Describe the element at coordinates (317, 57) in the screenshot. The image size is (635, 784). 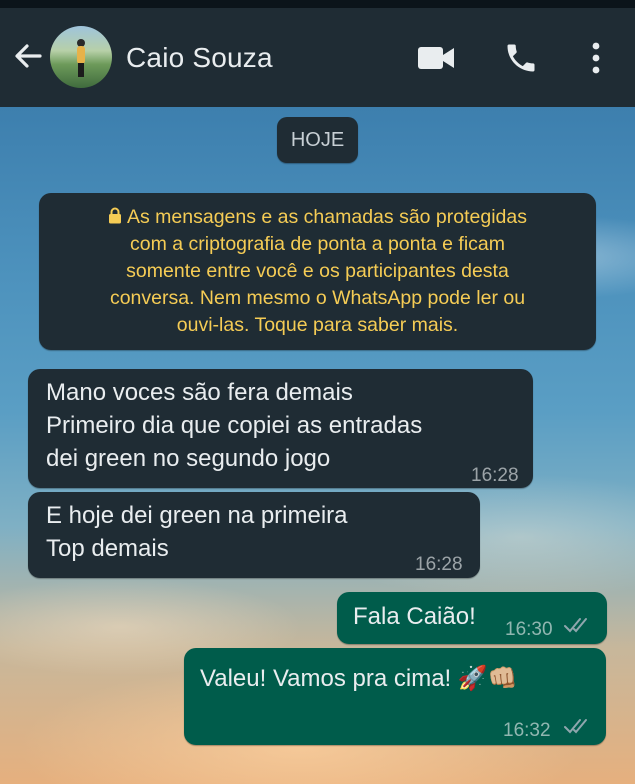
I see `chat-header: Caio Souza` at that location.